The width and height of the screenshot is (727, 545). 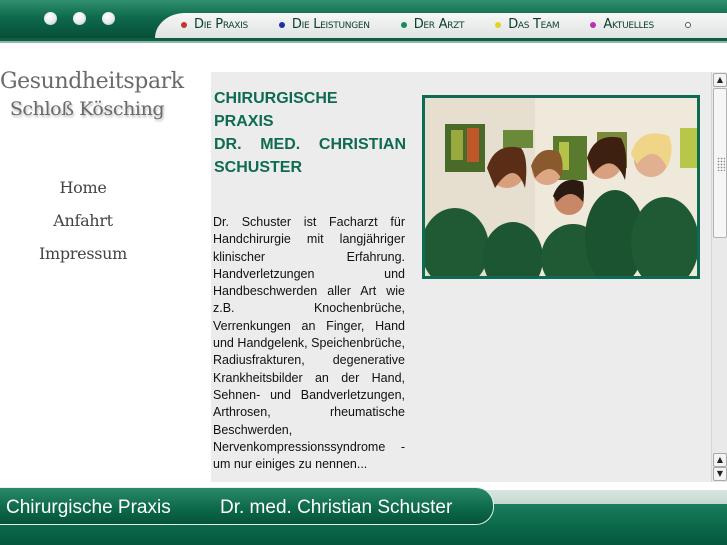 I want to click on logo-line-2: Schloß Kösching, so click(x=87, y=109).